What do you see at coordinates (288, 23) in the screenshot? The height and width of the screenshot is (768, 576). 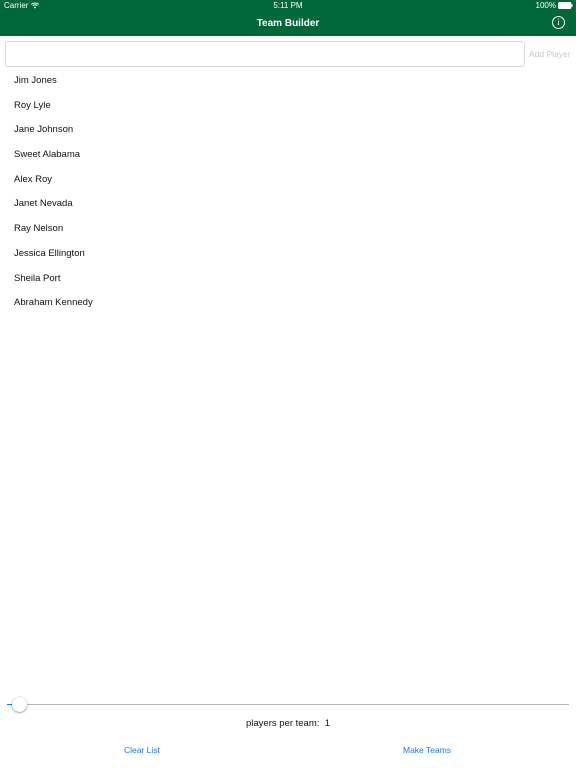 I see `page-title: Team Builder` at bounding box center [288, 23].